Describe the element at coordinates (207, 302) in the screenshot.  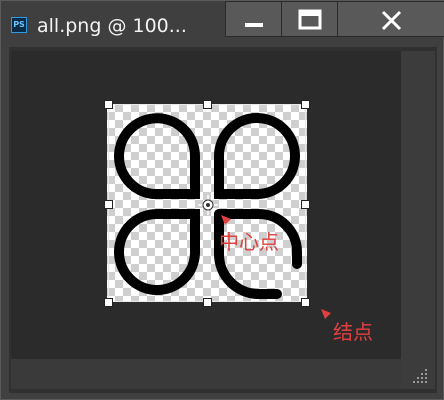
I see `transform-handle-bottom-center` at that location.